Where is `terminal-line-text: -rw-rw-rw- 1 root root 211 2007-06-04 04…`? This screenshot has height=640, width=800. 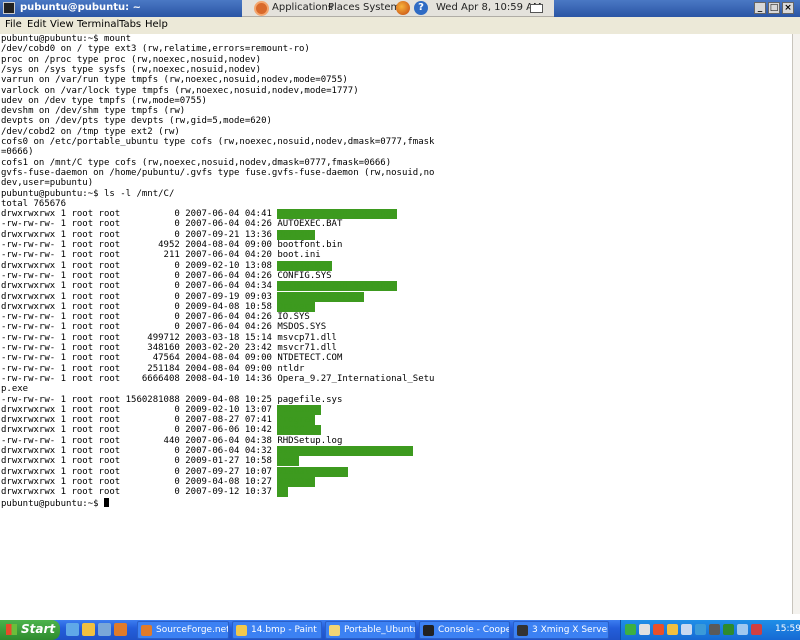
terminal-line-text: -rw-rw-rw- 1 root root 211 2007-06-04 04… is located at coordinates (161, 255).